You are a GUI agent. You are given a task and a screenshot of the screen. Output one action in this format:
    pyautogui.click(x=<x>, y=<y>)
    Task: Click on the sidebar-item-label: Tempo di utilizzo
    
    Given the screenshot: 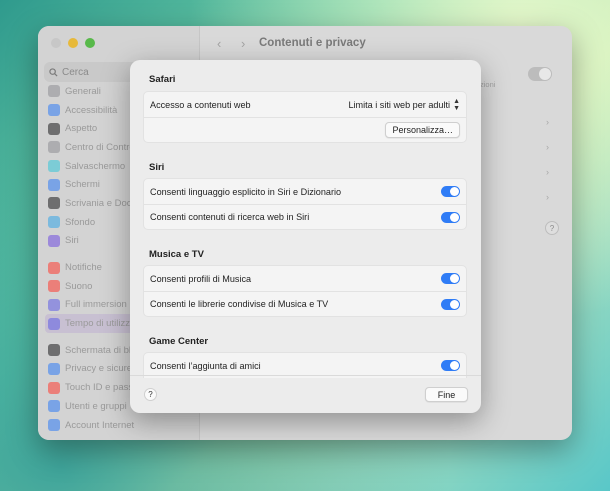 What is the action you would take?
    pyautogui.click(x=100, y=324)
    